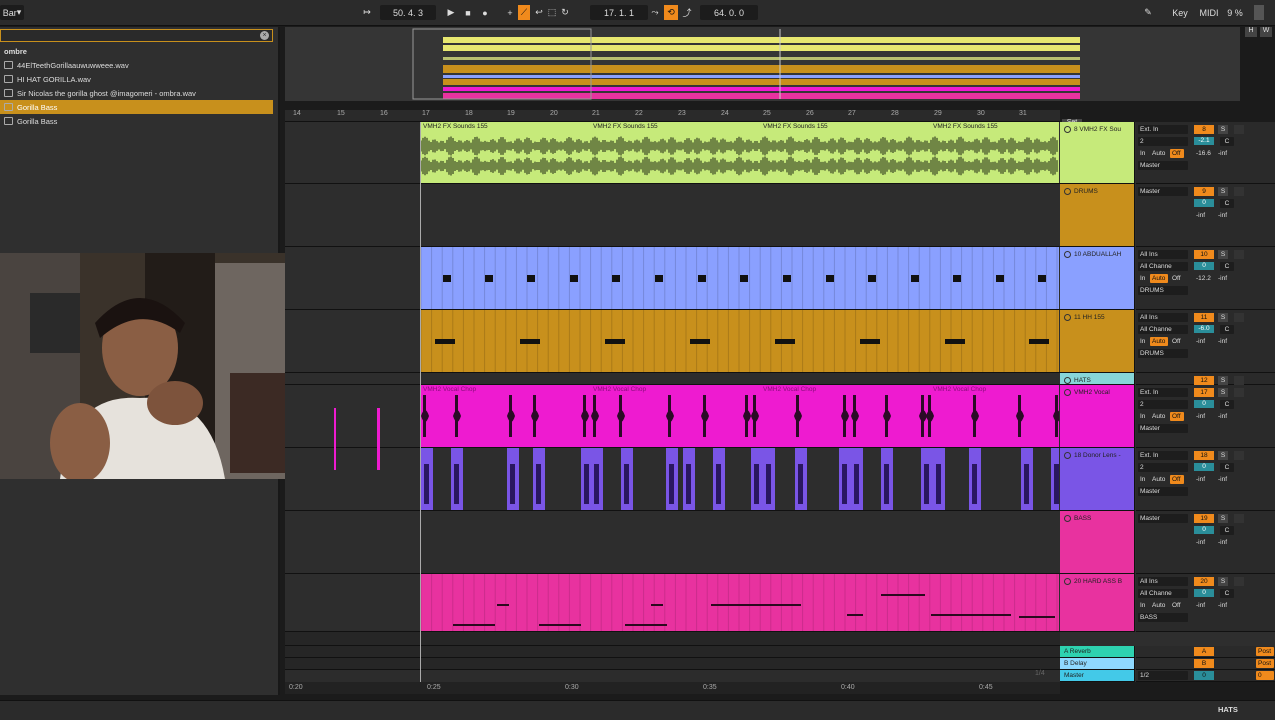 This screenshot has height=720, width=1275. What do you see at coordinates (1204, 191) in the screenshot?
I see `track-activator: 9` at bounding box center [1204, 191].